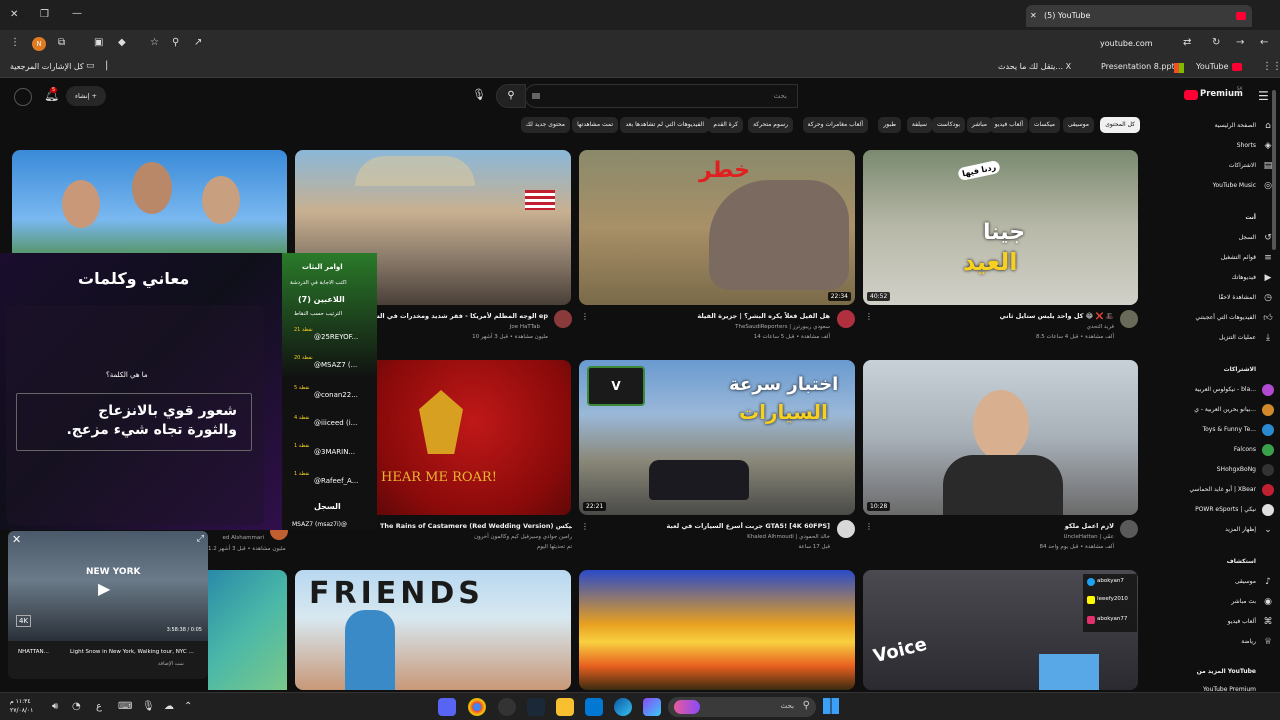  What do you see at coordinates (992, 537) in the screenshot?
I see `video-channel: UncleHattan | عمّي` at bounding box center [992, 537].